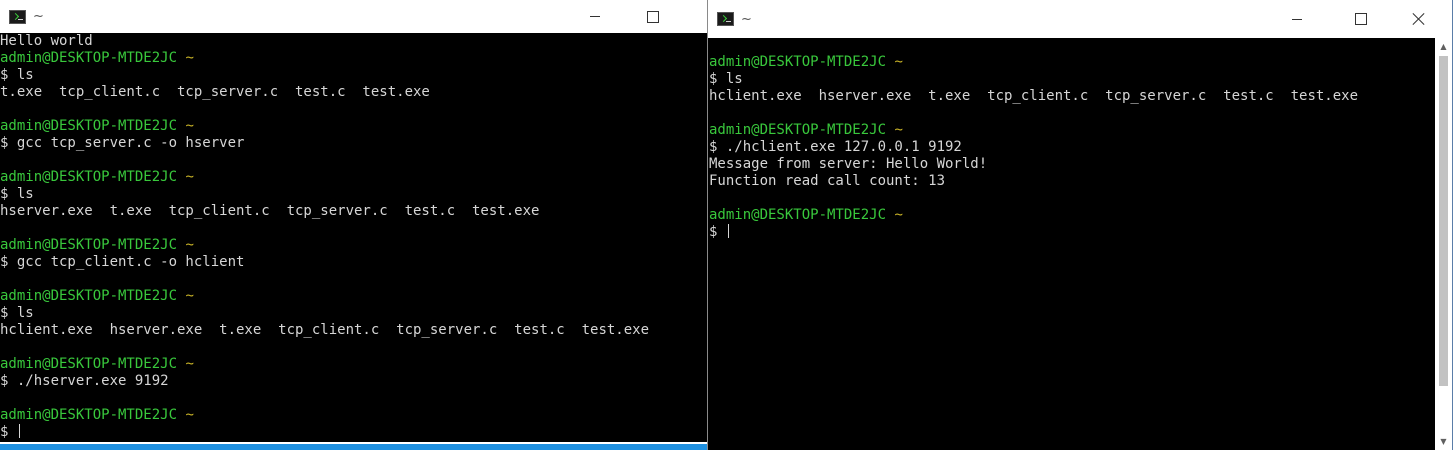  I want to click on output-line: Function read call count: 13, so click(827, 181).